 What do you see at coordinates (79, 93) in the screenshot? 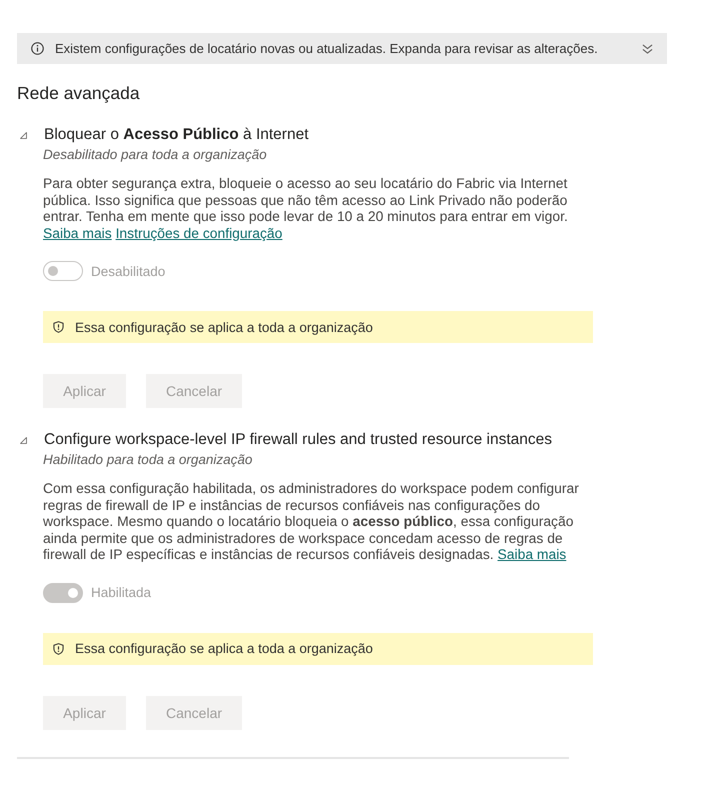
I see `section-heading: Rede avançada` at bounding box center [79, 93].